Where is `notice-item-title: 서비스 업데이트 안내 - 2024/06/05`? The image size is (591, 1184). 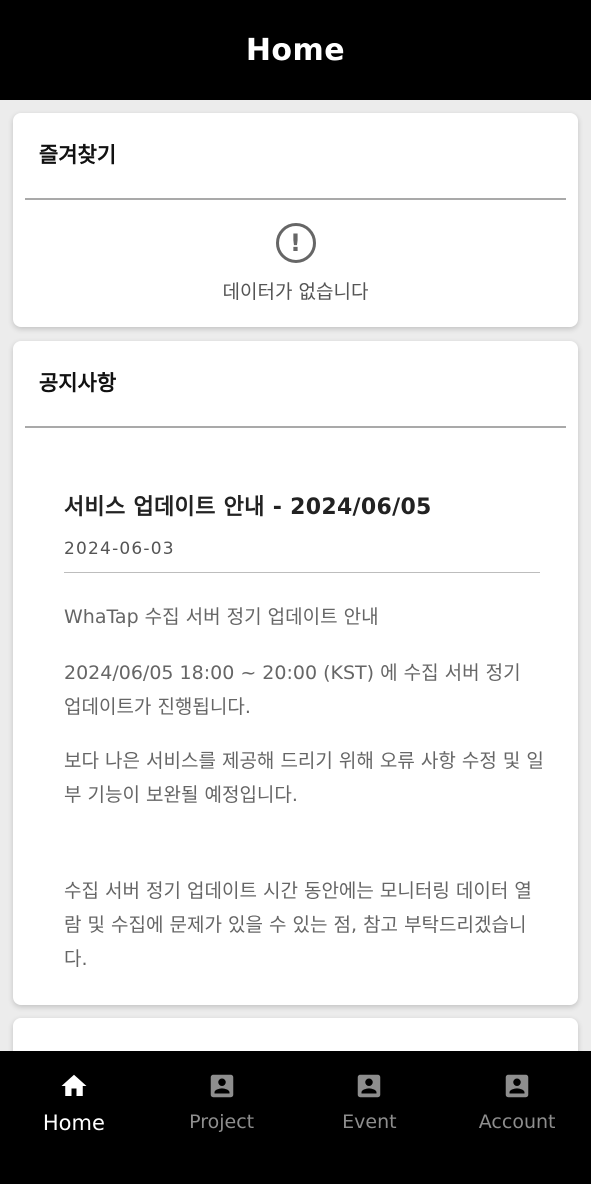 notice-item-title: 서비스 업데이트 안내 - 2024/06/05 is located at coordinates (248, 505).